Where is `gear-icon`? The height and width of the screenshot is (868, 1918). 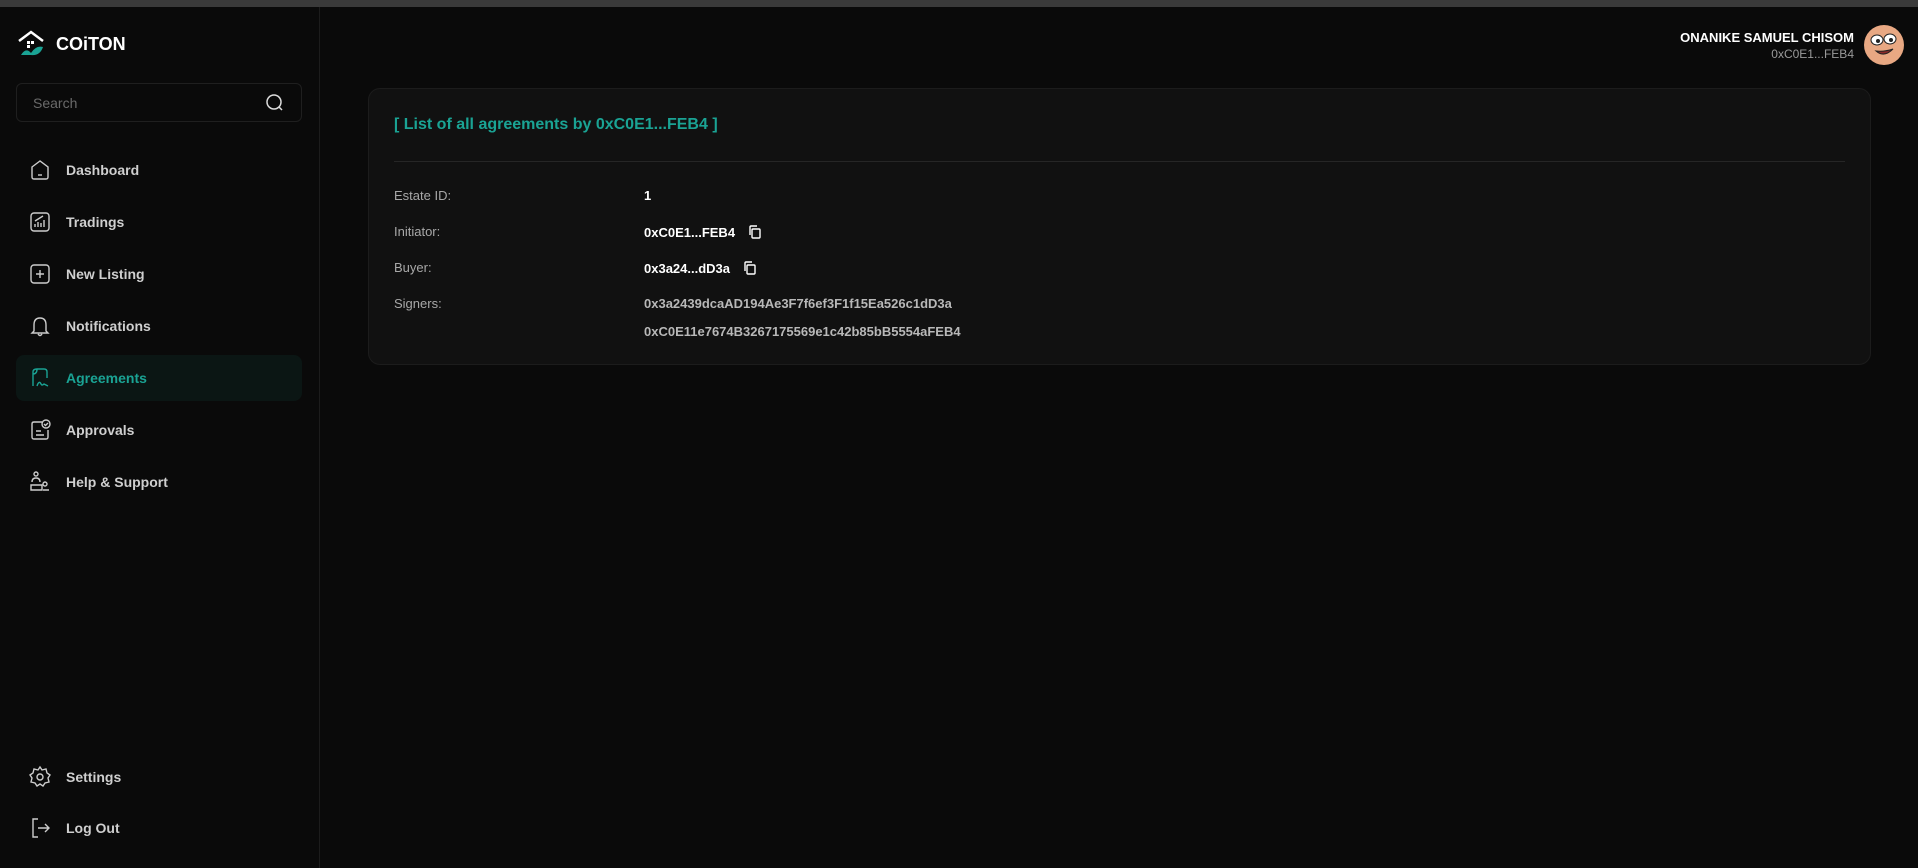 gear-icon is located at coordinates (40, 776).